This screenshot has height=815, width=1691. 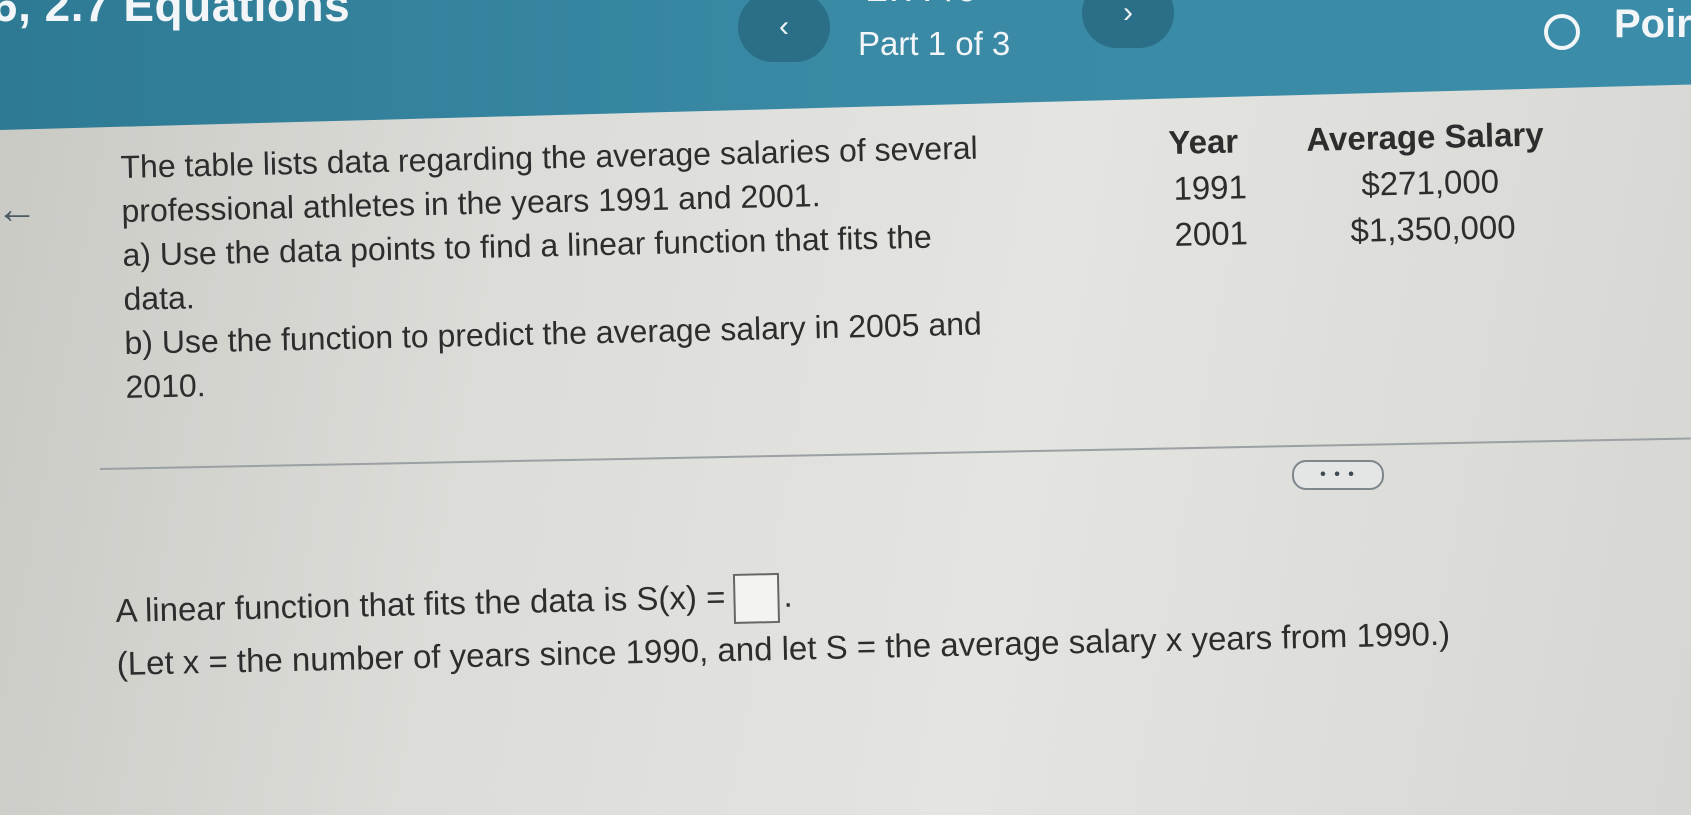 What do you see at coordinates (1562, 32) in the screenshot?
I see `points-status-icon` at bounding box center [1562, 32].